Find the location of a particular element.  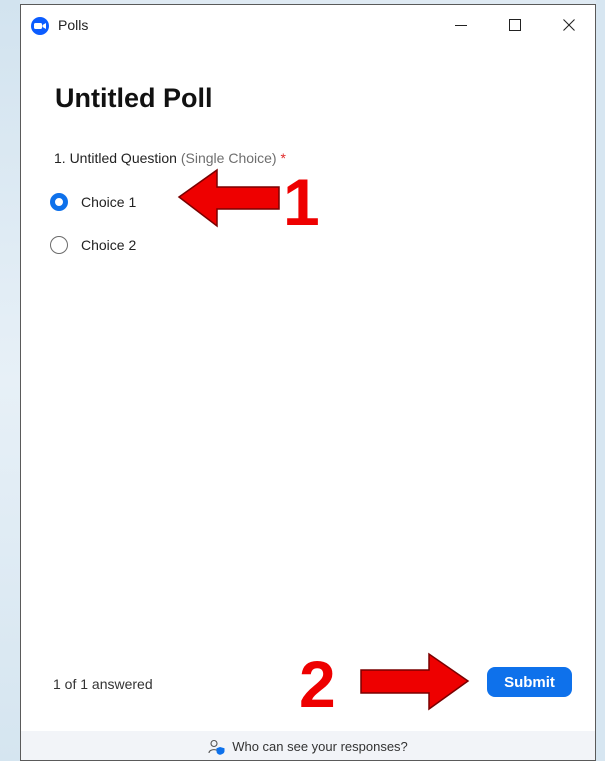

privacy-footer: Who can see your responses? is located at coordinates (308, 745).